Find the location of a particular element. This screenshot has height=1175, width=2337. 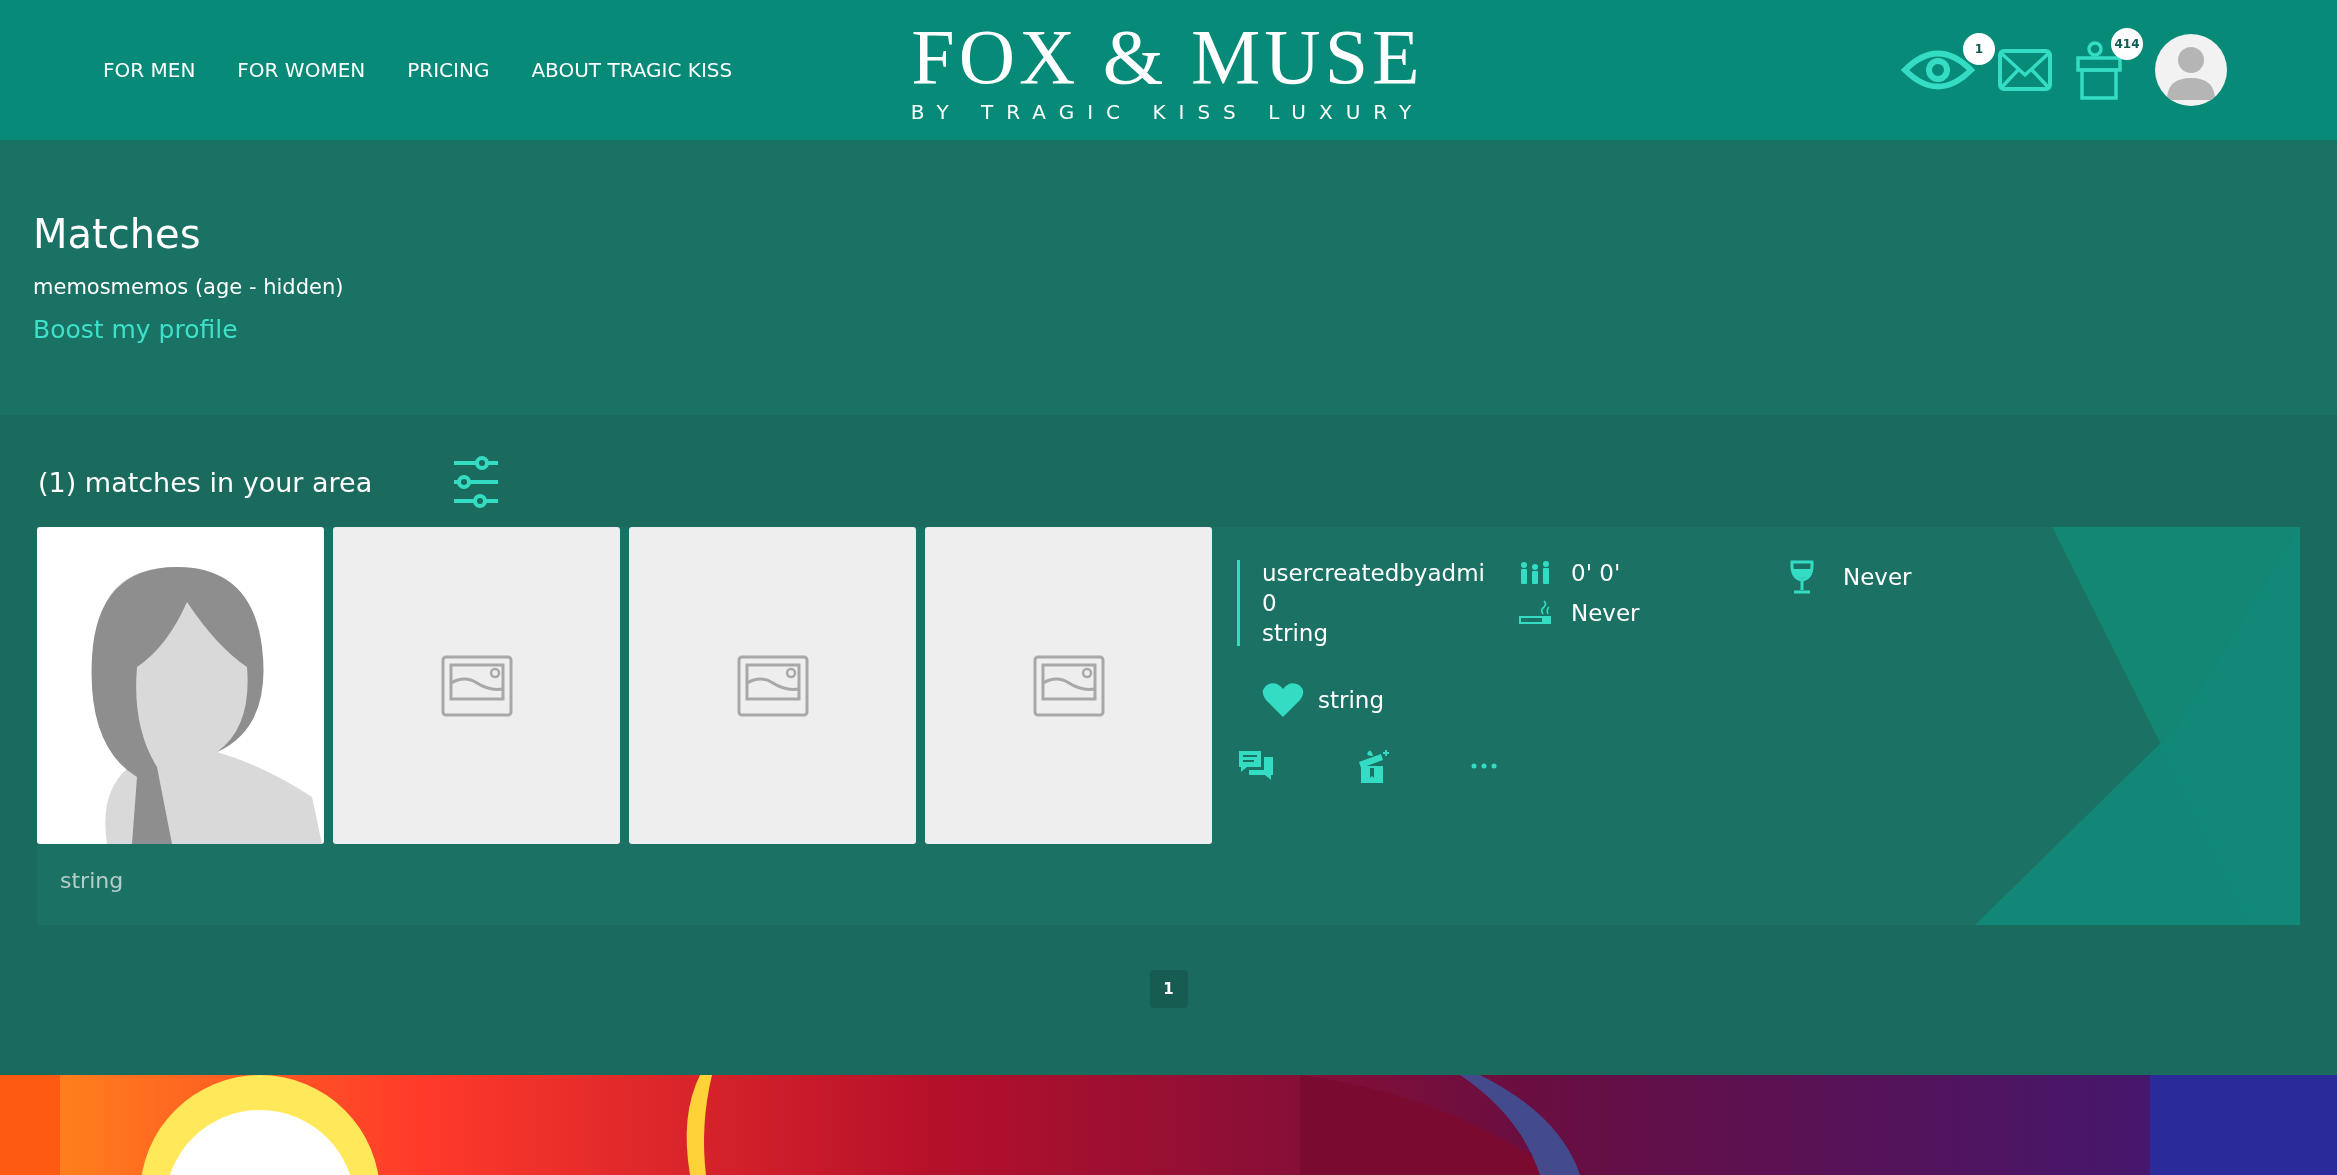

match-location: string is located at coordinates (1296, 633).